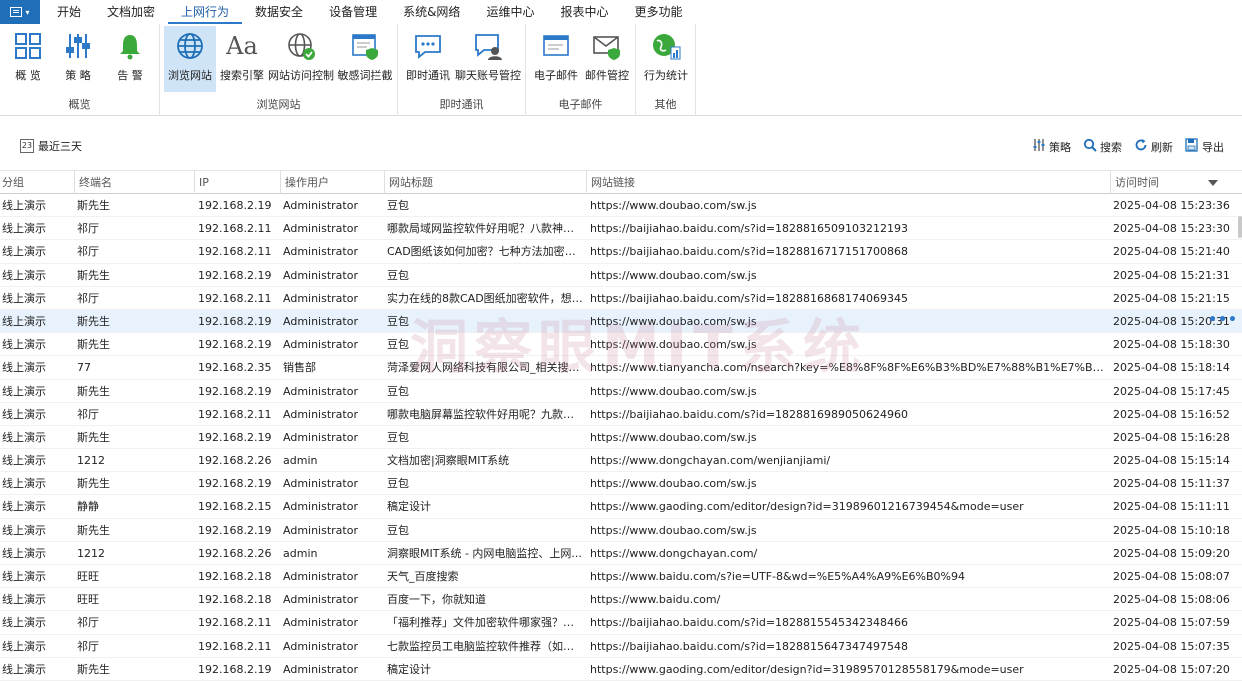  Describe the element at coordinates (278, 104) in the screenshot. I see `ribbon-group-label-browse: 浏览网站` at that location.